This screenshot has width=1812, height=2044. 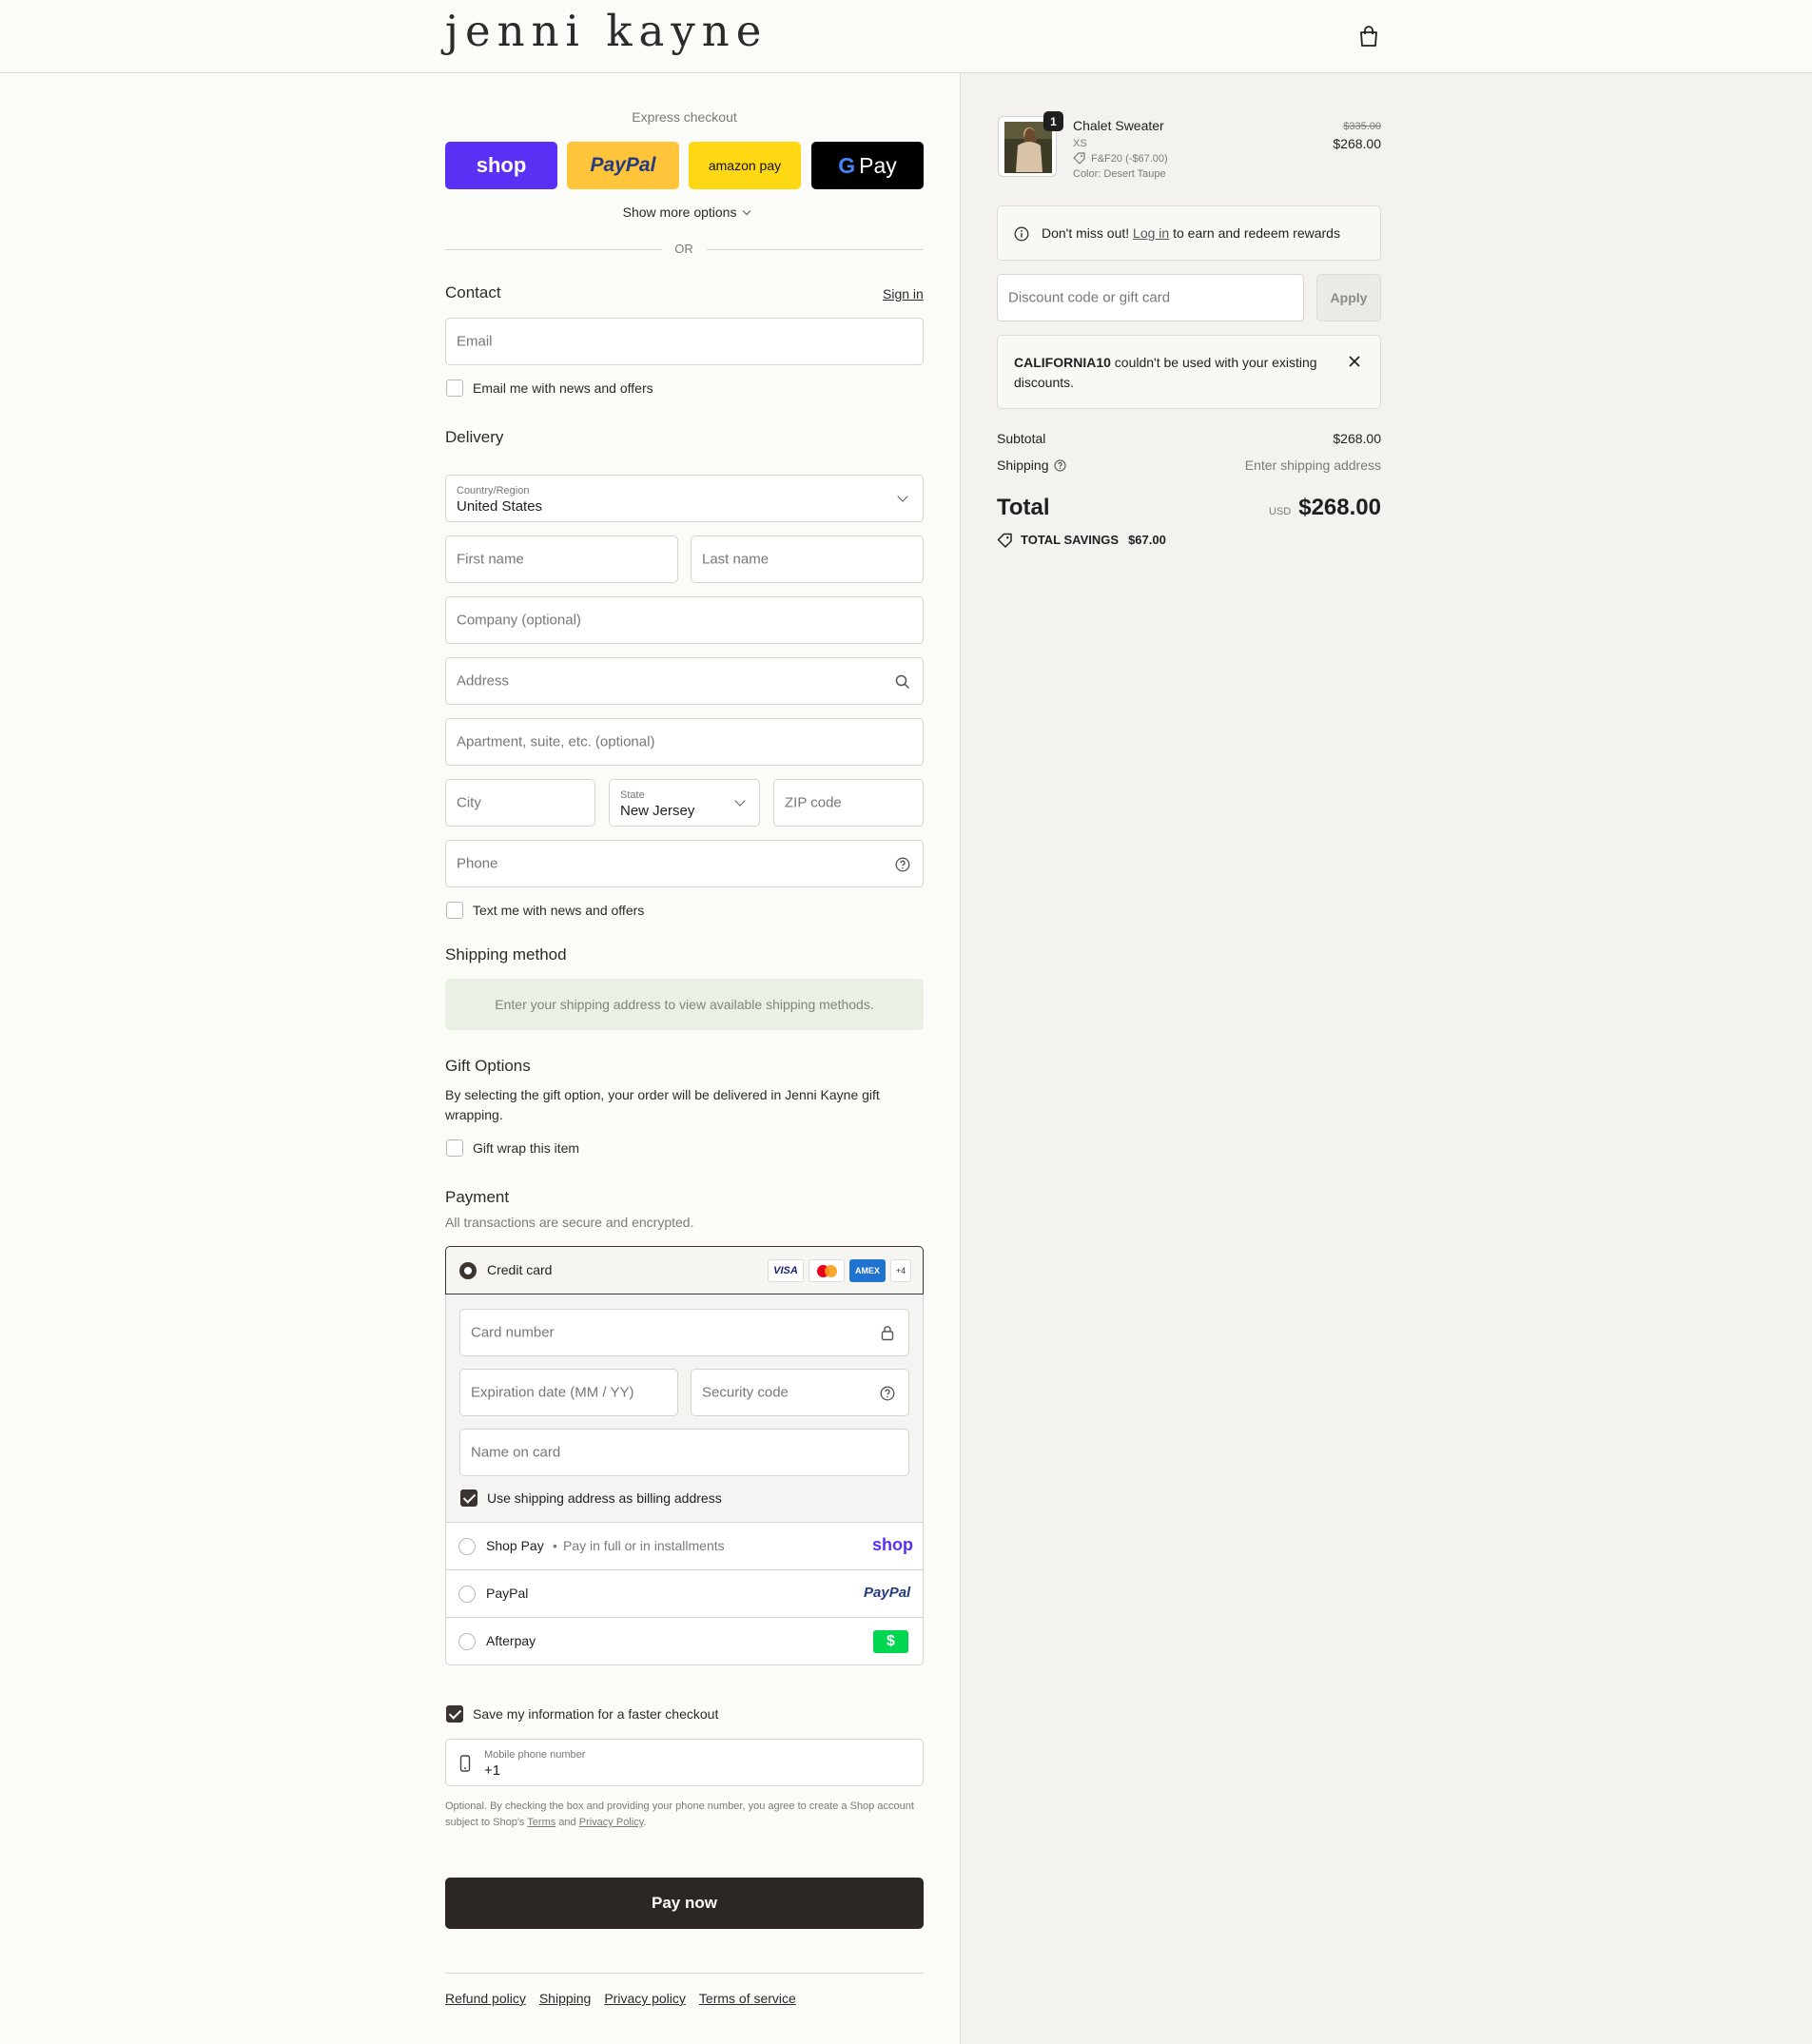 I want to click on shipping-method-title: Shipping method, so click(x=506, y=955).